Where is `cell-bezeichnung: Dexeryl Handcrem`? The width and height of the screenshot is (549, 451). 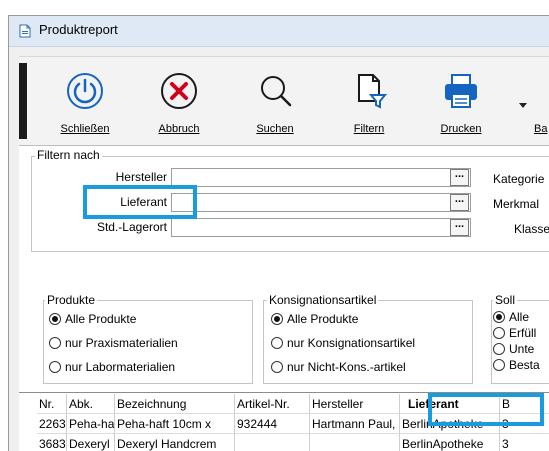
cell-bezeichnung: Dexeryl Handcrem is located at coordinates (175, 442).